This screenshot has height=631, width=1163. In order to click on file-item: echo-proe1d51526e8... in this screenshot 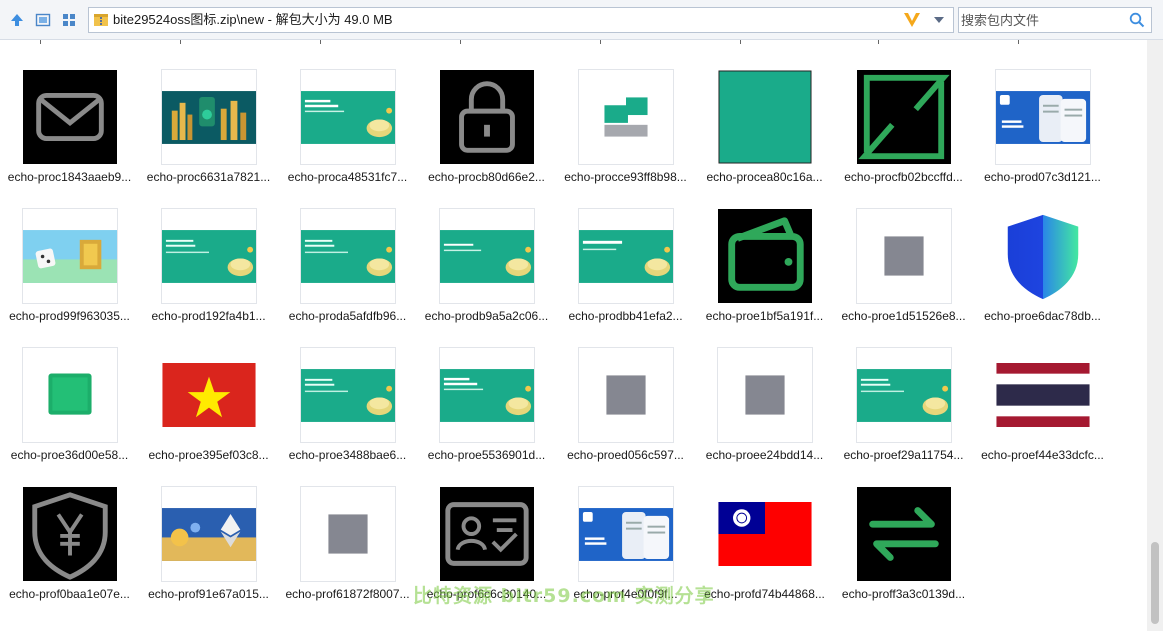, I will do `click(903, 275)`.